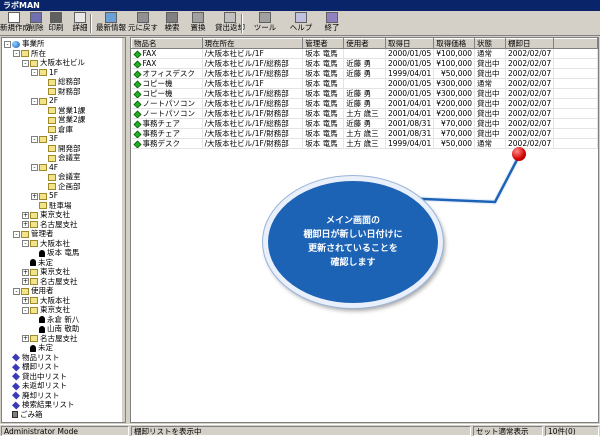 The height and width of the screenshot is (436, 600). What do you see at coordinates (55, 214) in the screenshot?
I see `tree-node-label: 東京支社` at bounding box center [55, 214].